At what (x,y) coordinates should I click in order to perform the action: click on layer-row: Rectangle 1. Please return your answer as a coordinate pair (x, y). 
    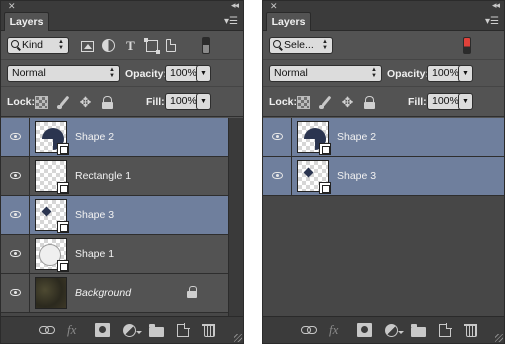
    Looking at the image, I should click on (114, 176).